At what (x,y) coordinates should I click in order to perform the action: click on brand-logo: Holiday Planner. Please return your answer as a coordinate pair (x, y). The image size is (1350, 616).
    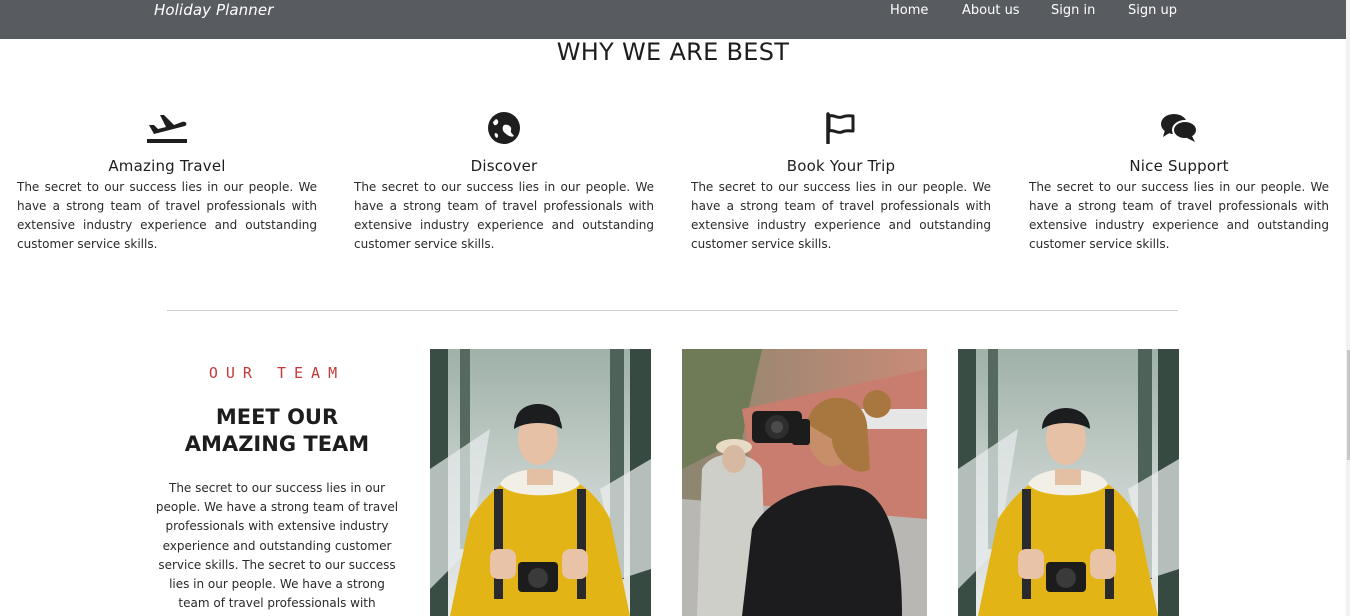
    Looking at the image, I should click on (213, 10).